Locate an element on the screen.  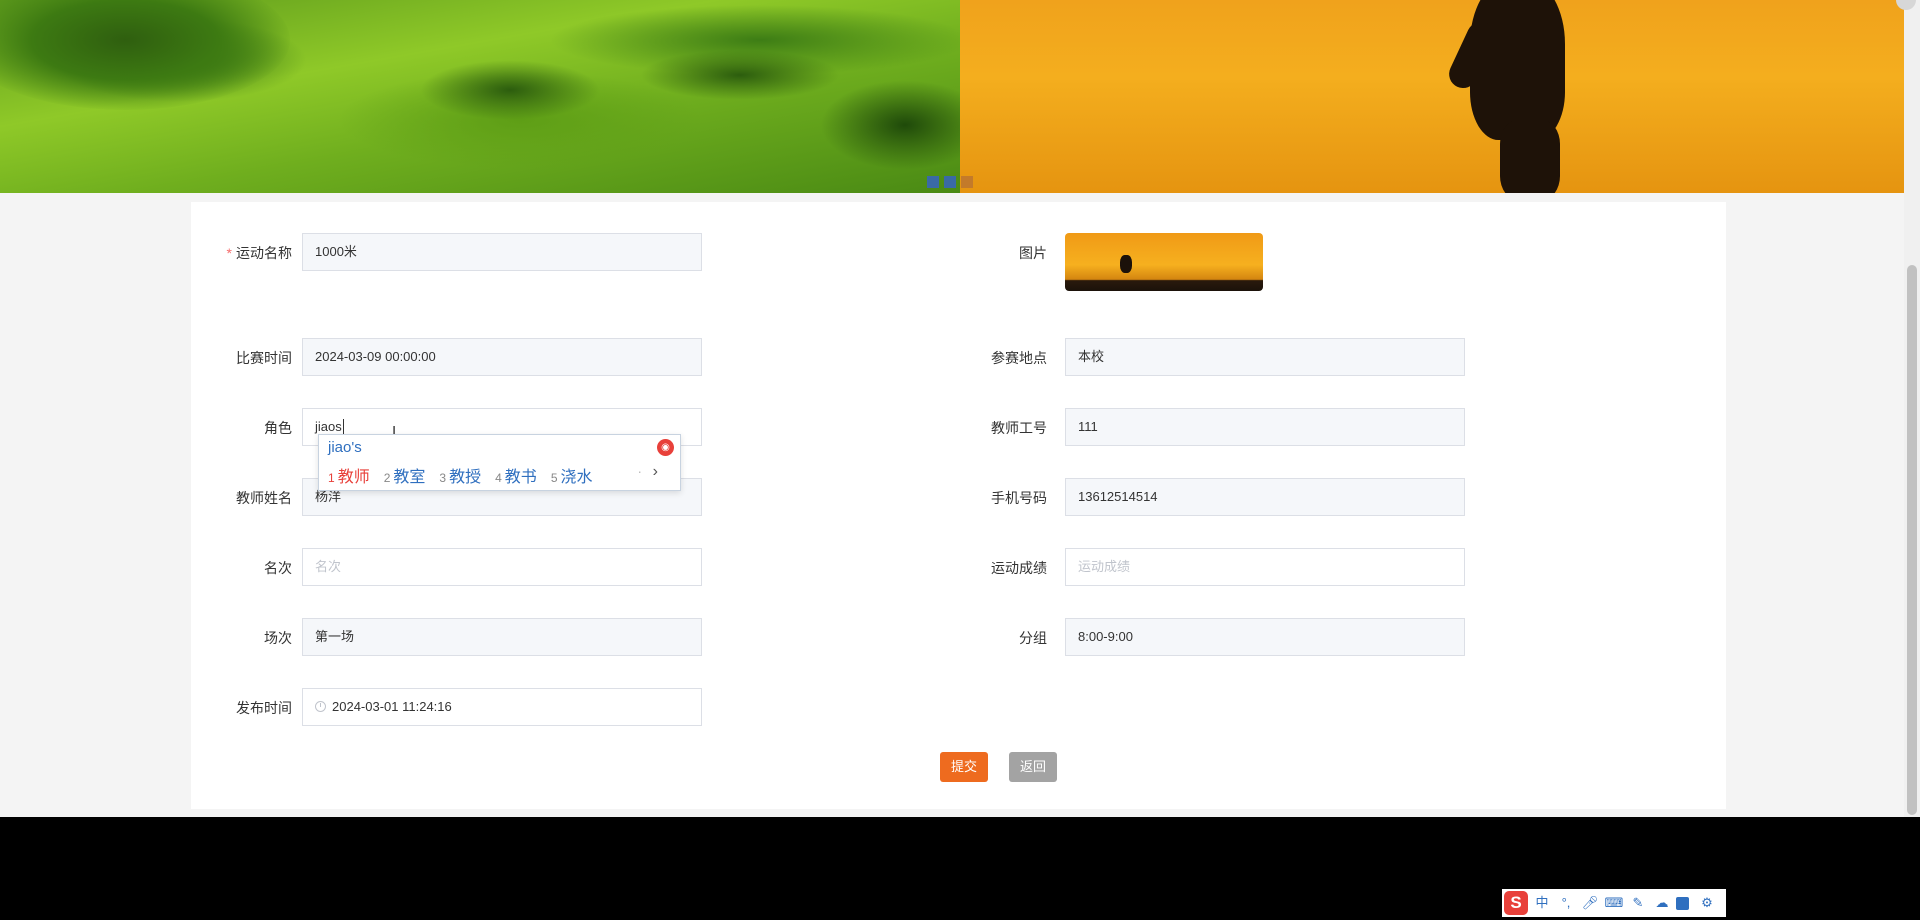
toolbox-icon is located at coordinates (1682, 903).